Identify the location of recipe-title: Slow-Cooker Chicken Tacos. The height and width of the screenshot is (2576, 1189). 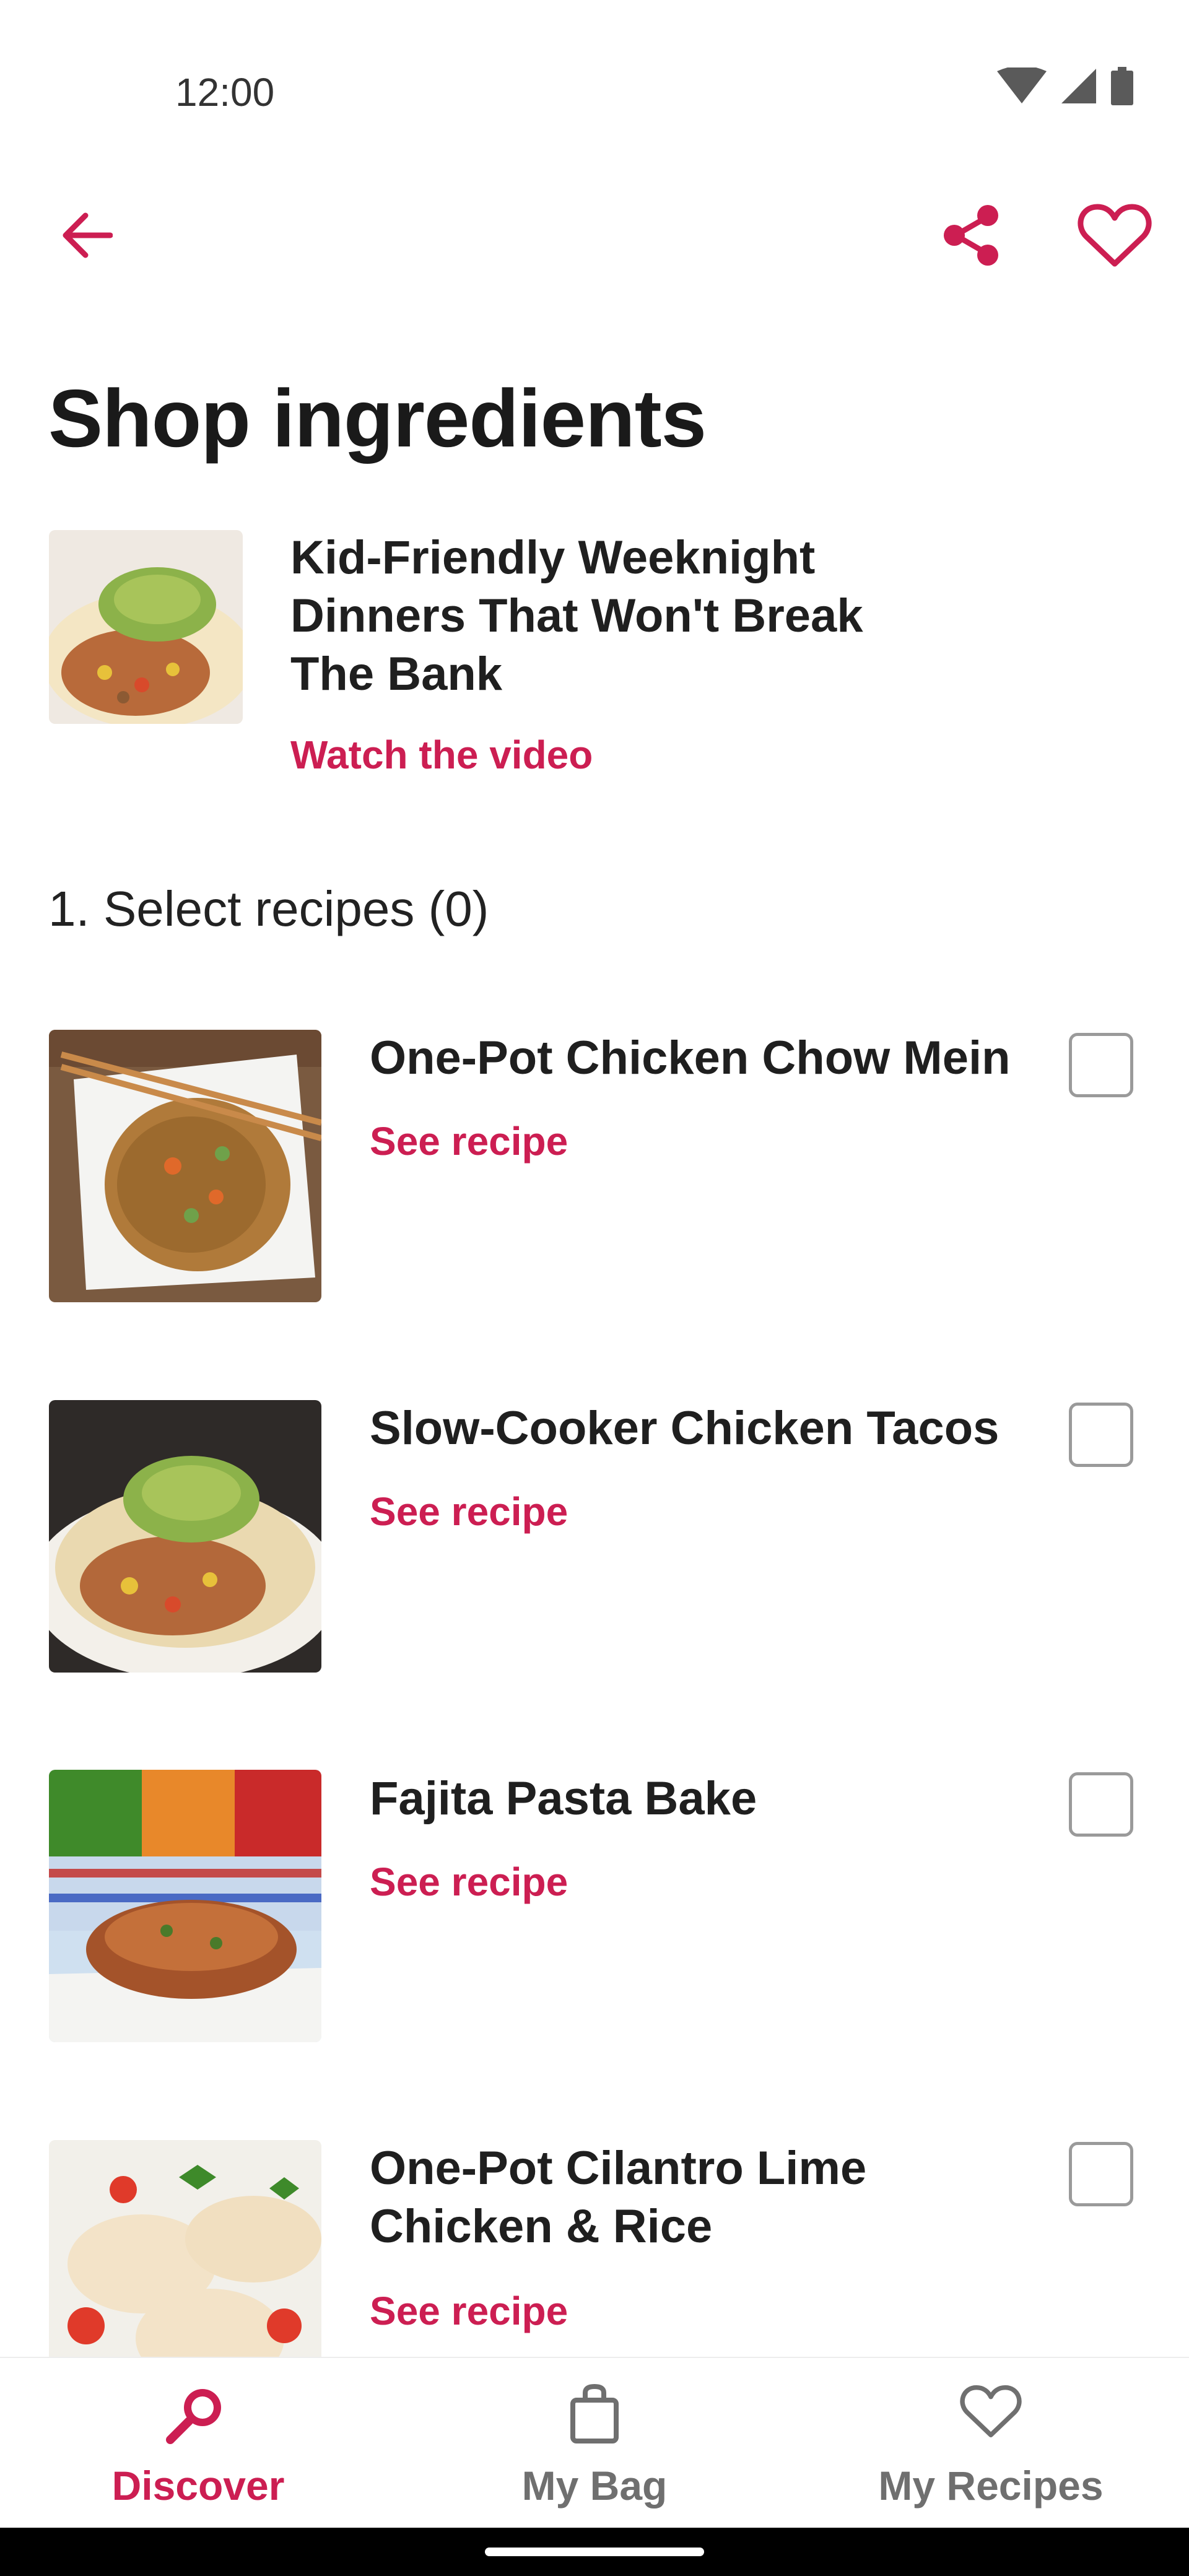
(685, 1428).